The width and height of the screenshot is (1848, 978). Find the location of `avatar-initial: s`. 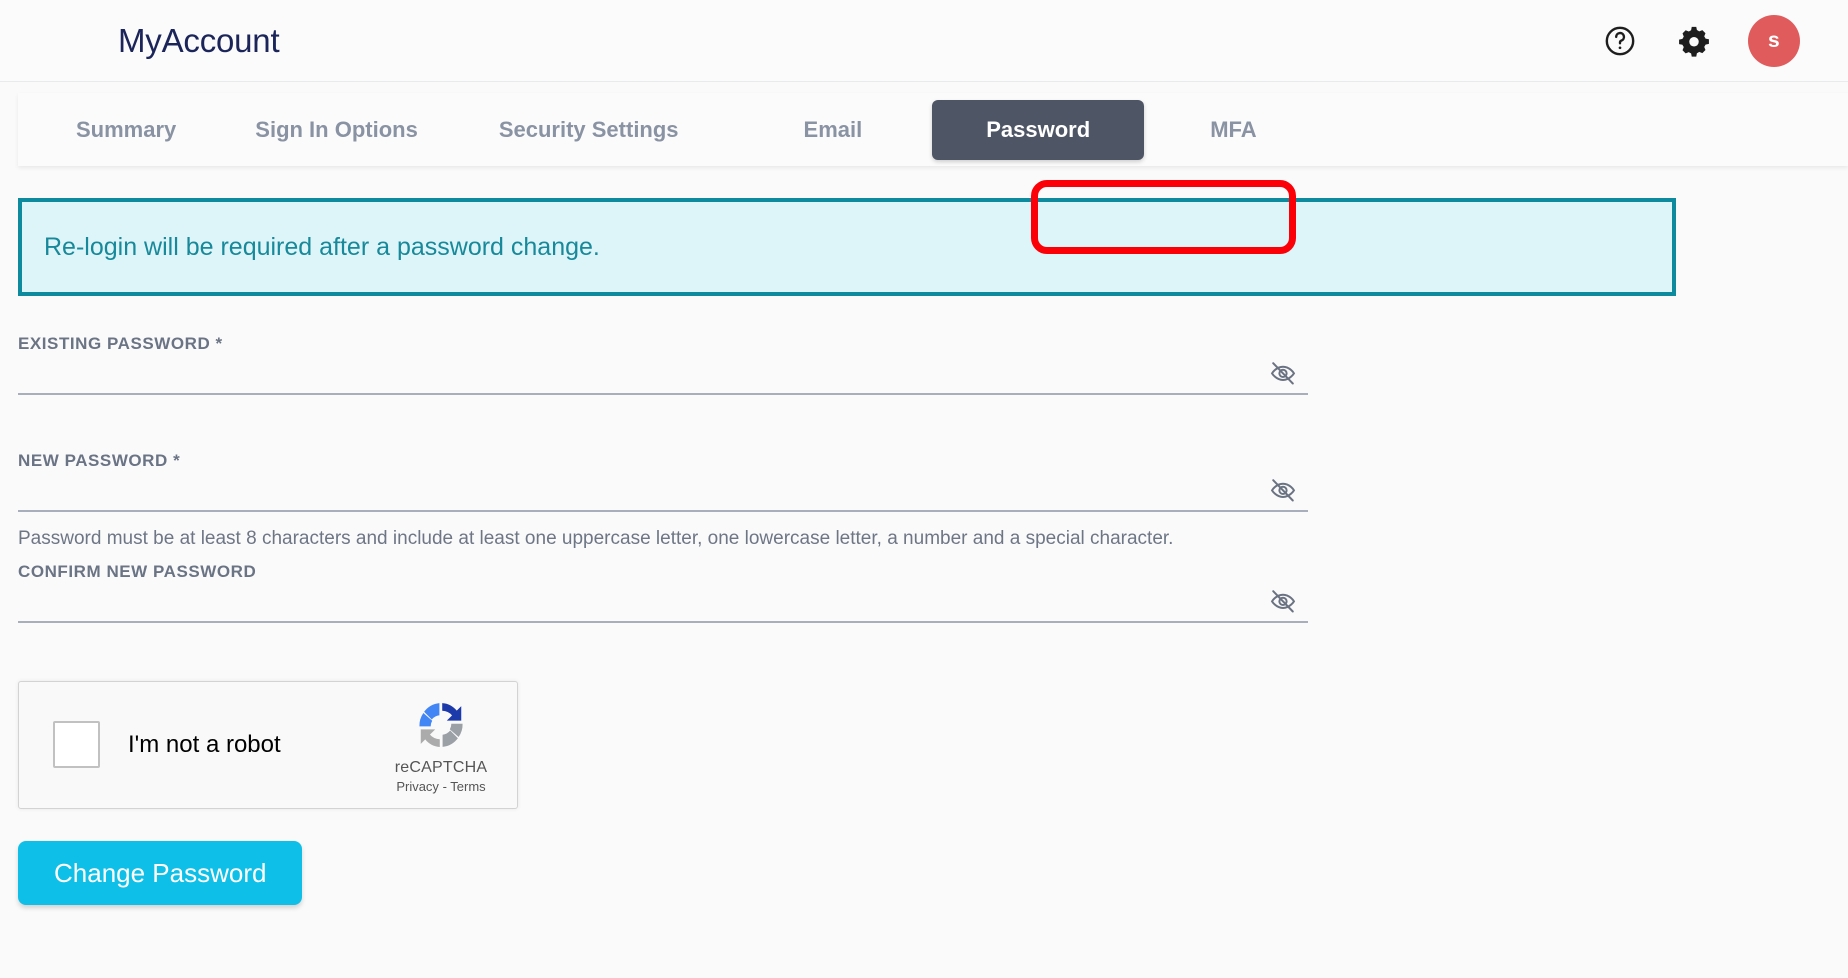

avatar-initial: s is located at coordinates (1774, 40).